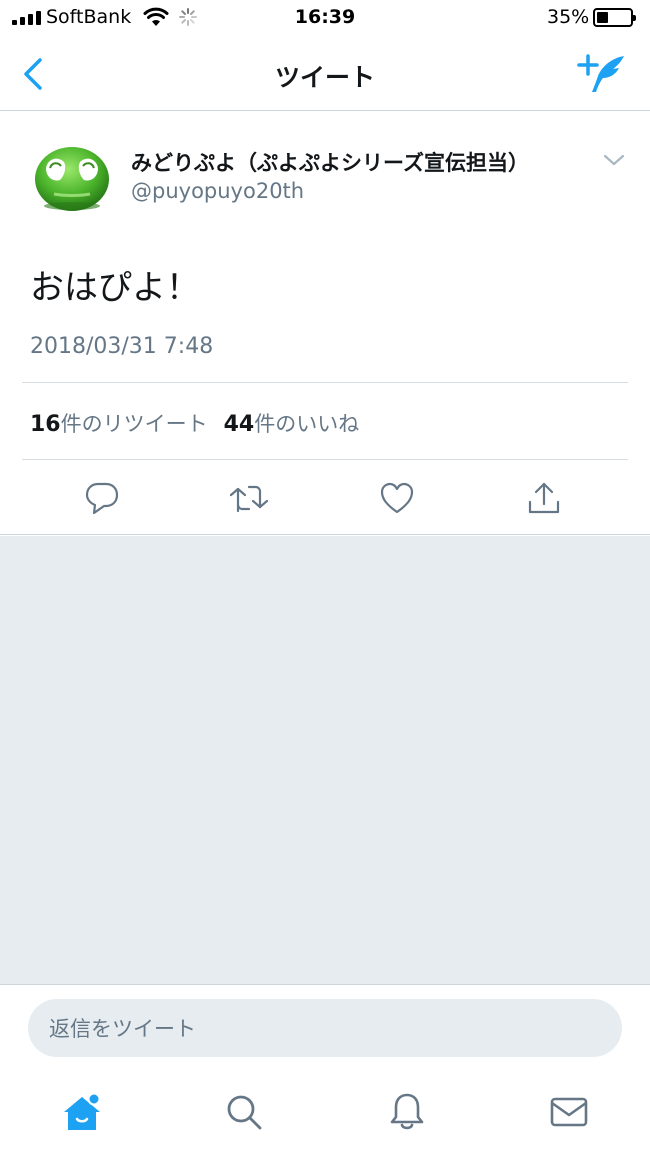  I want to click on share-icon, so click(544, 498).